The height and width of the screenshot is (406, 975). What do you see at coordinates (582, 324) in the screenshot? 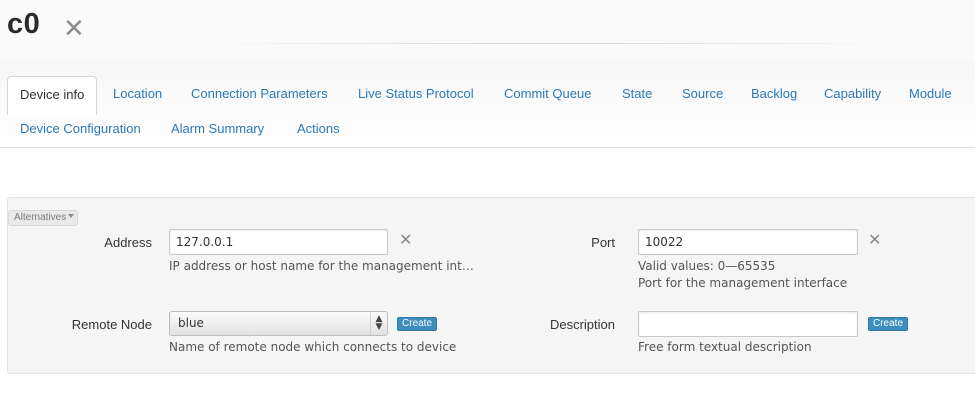
I see `description-label: Description` at bounding box center [582, 324].